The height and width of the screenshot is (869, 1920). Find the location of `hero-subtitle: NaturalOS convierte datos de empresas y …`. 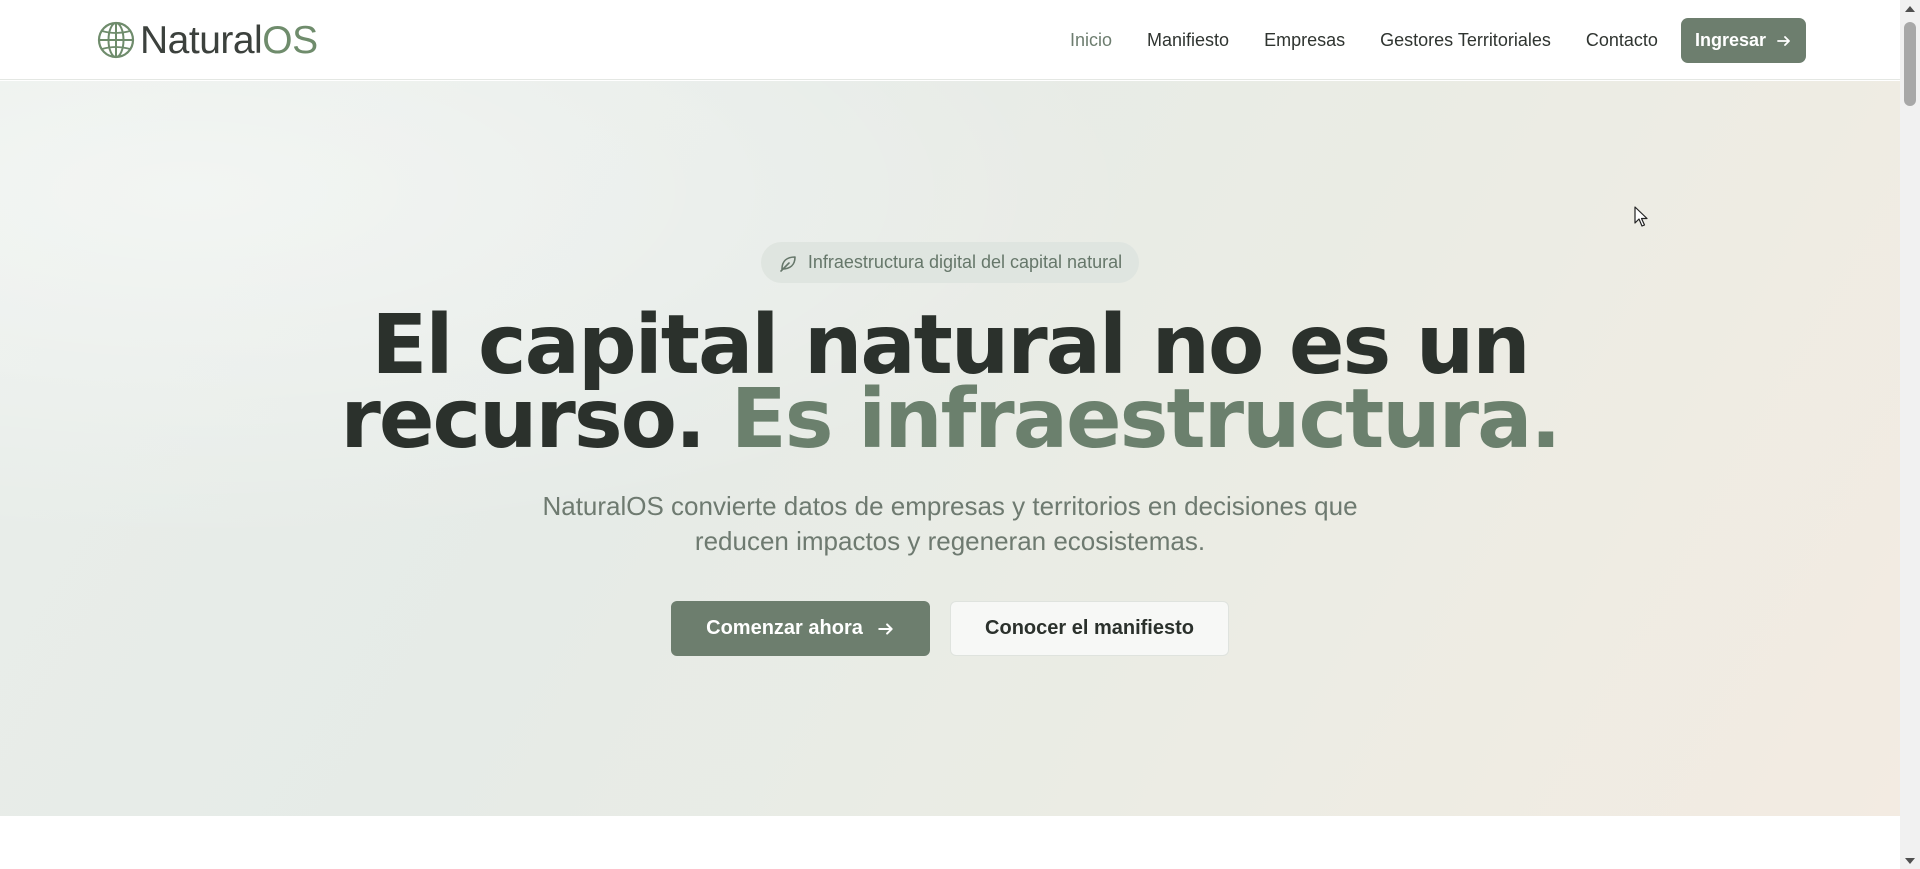

hero-subtitle: NaturalOS convierte datos de empresas y … is located at coordinates (950, 524).